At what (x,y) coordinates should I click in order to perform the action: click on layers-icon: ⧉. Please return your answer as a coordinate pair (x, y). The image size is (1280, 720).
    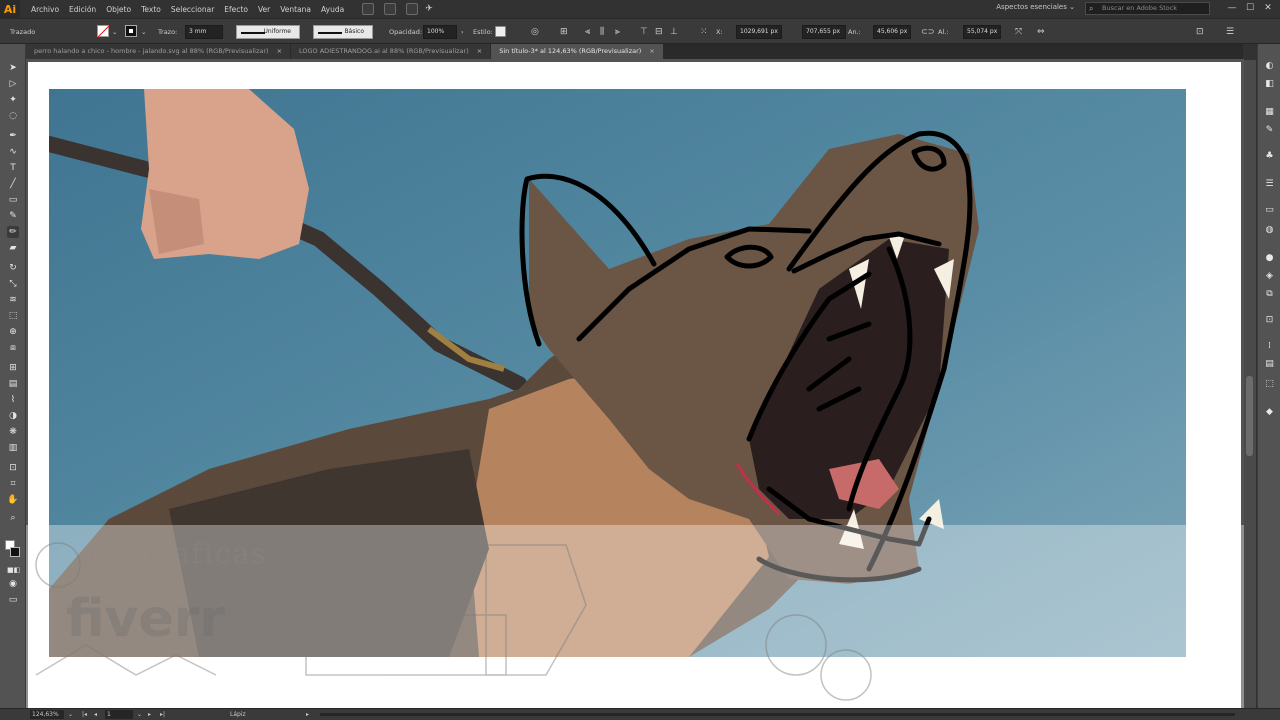
    Looking at the image, I should click on (1269, 294).